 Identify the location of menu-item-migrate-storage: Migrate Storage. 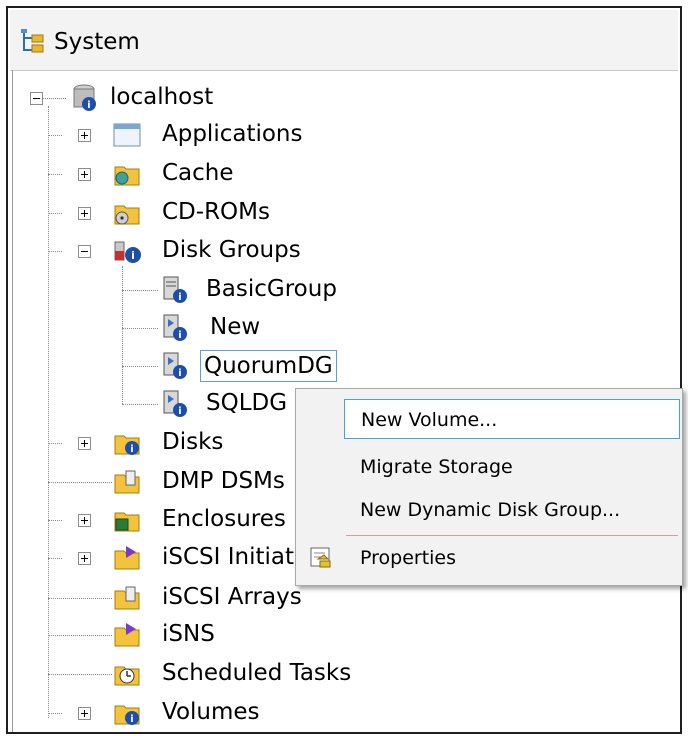
(512, 467).